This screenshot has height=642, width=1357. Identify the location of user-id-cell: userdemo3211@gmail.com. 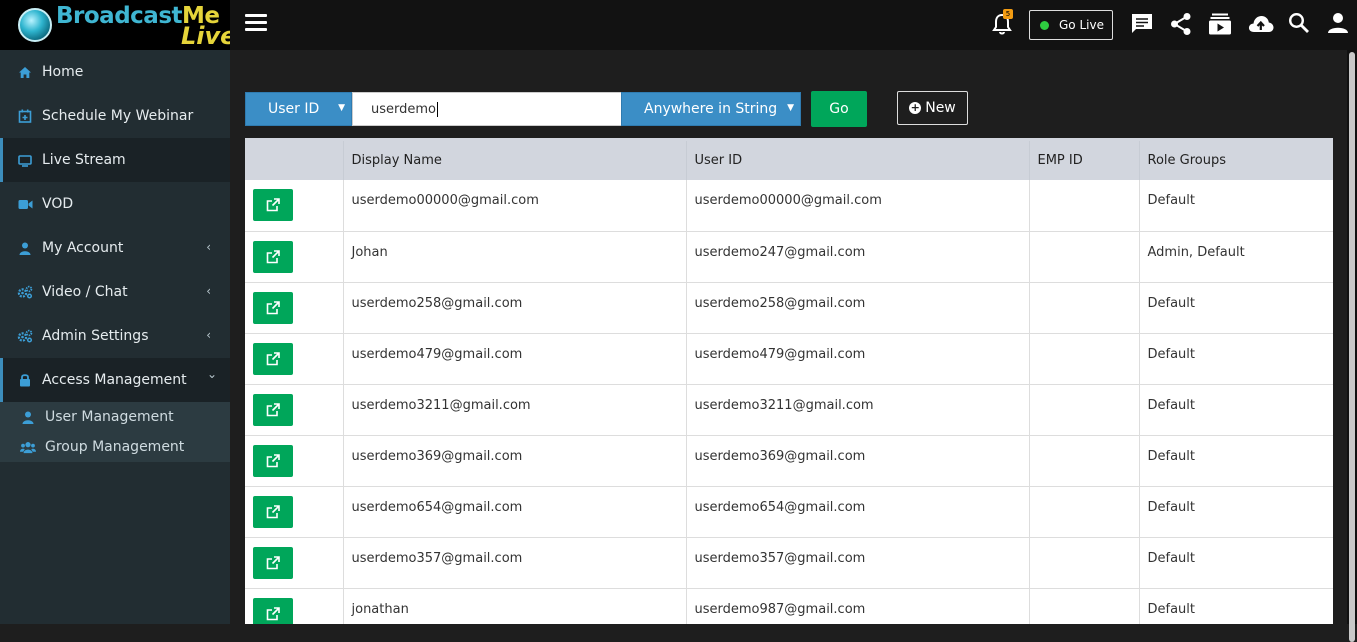
(858, 410).